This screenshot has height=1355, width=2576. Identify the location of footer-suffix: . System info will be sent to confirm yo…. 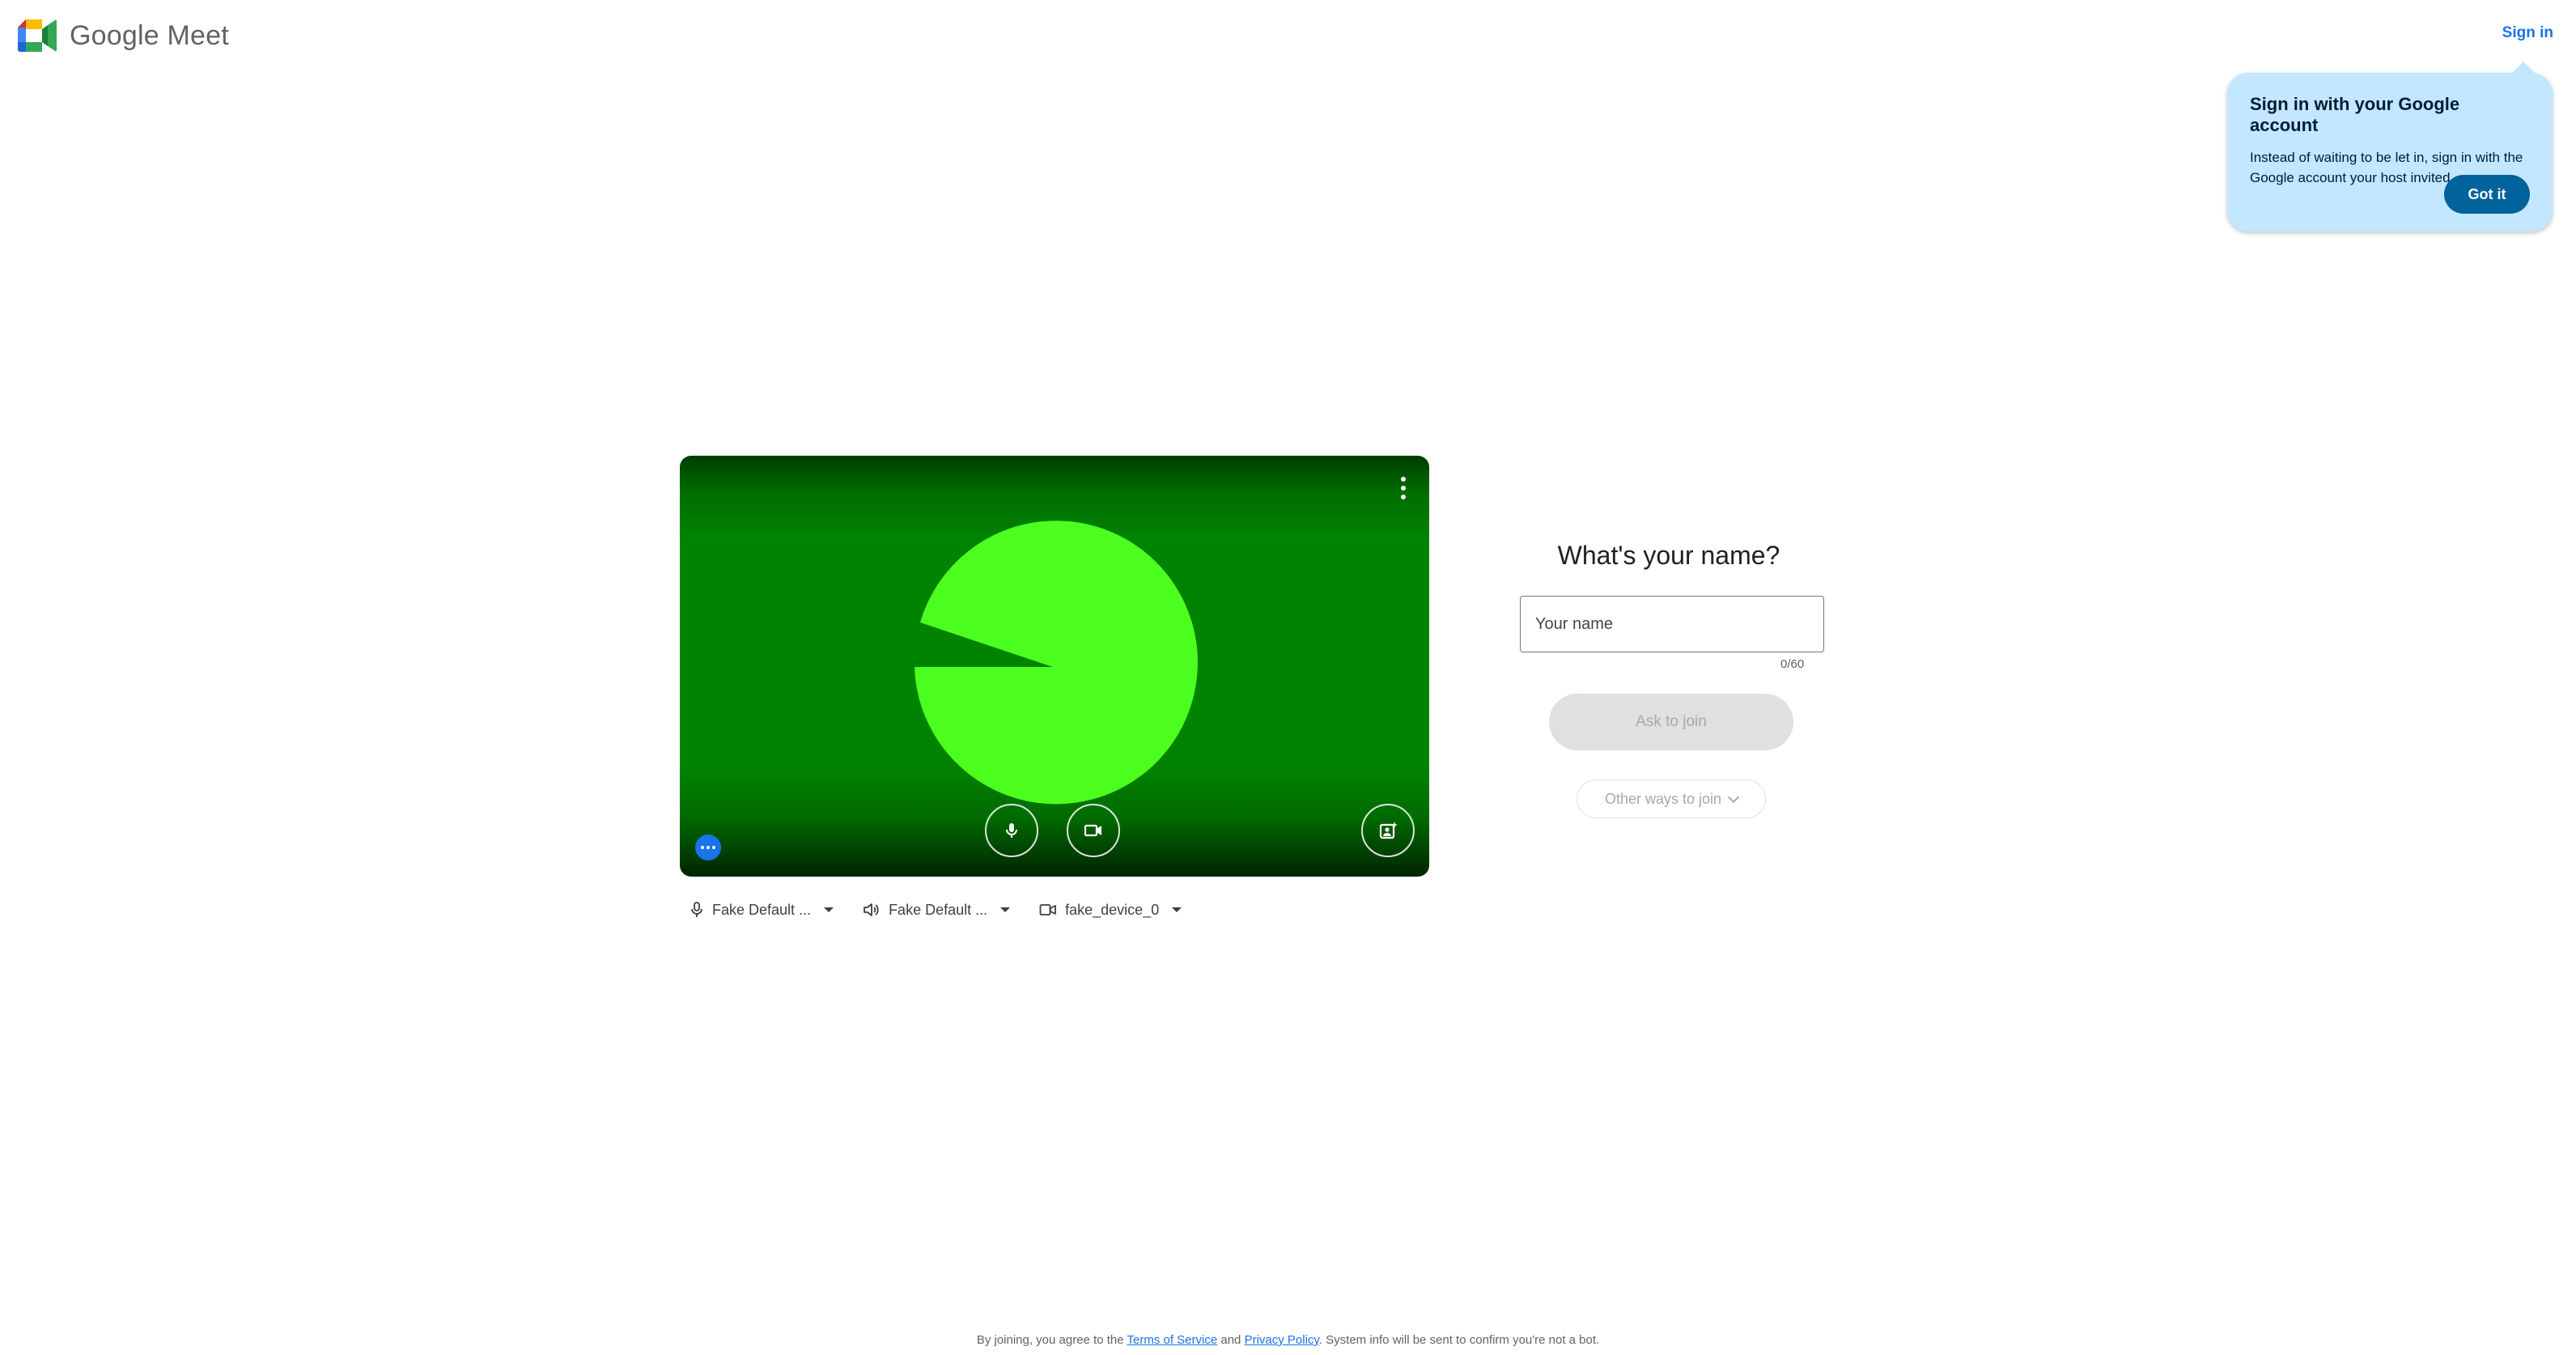
(1459, 1340).